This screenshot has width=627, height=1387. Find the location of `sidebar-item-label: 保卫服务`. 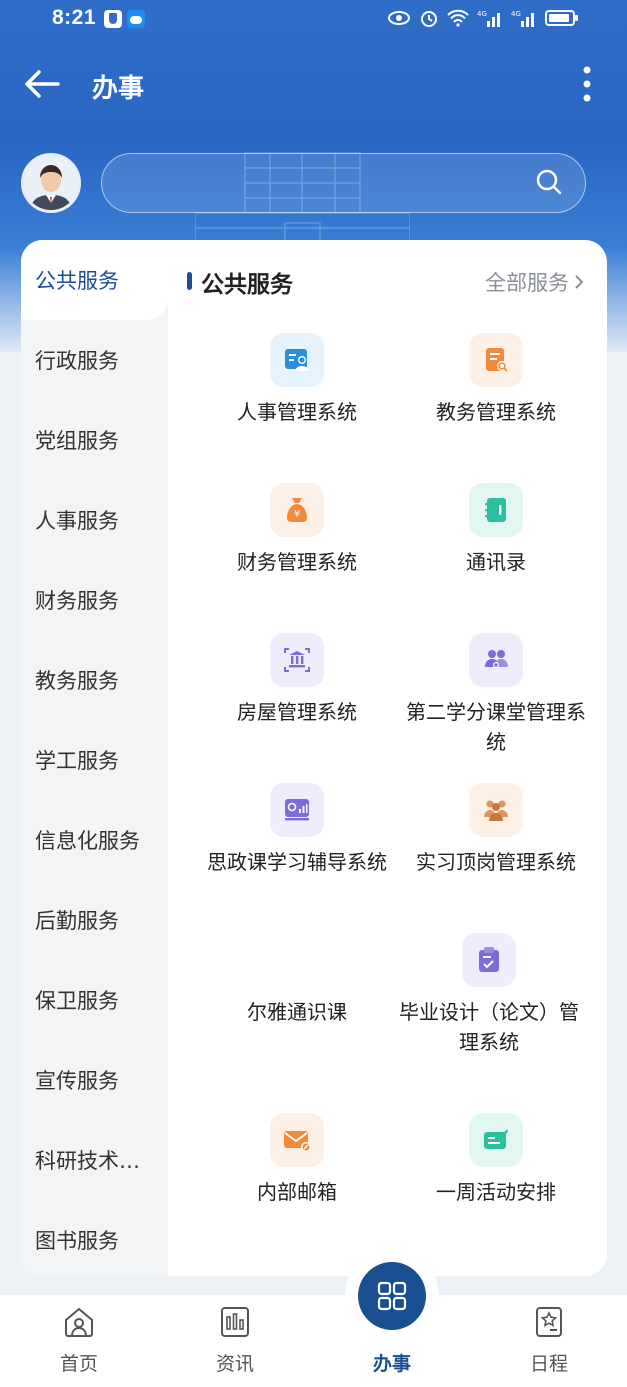

sidebar-item-label: 保卫服务 is located at coordinates (77, 1001).